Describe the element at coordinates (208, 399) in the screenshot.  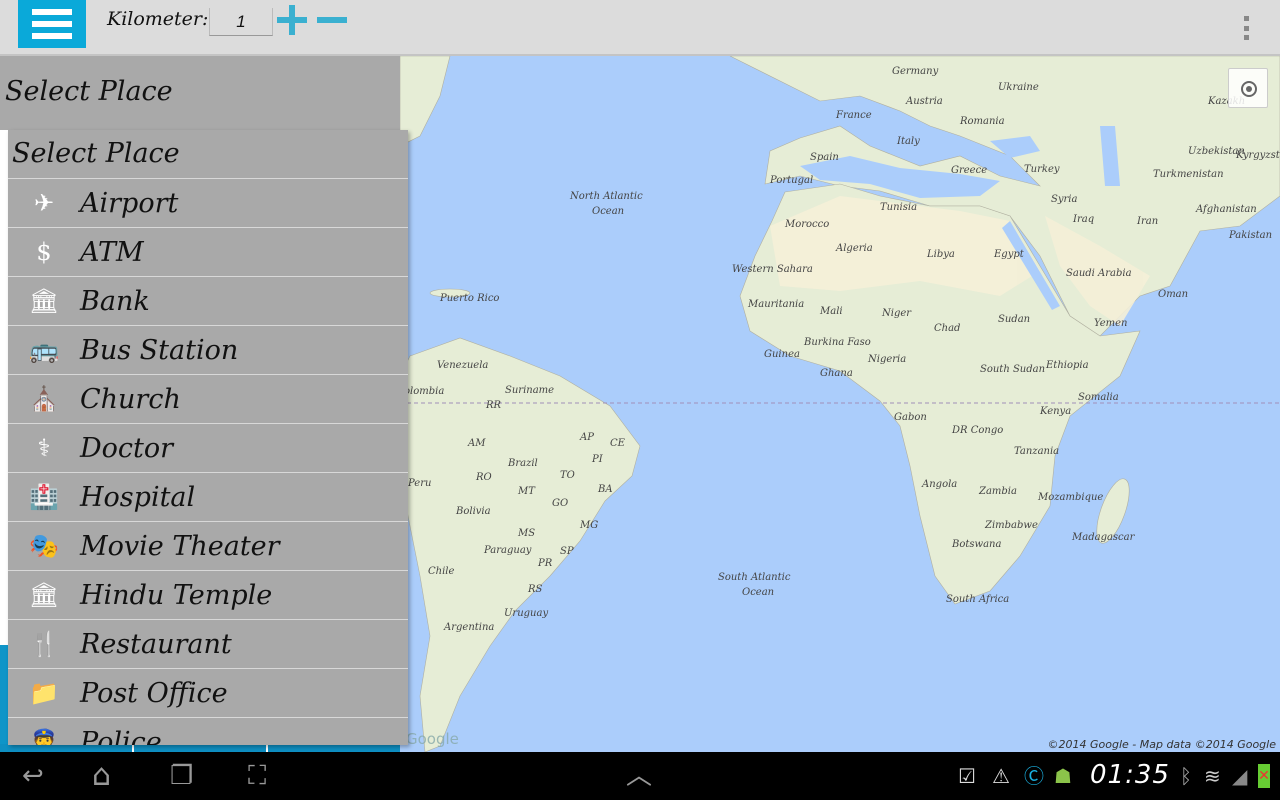
I see `dropdown-item-church: ⛪ Church` at that location.